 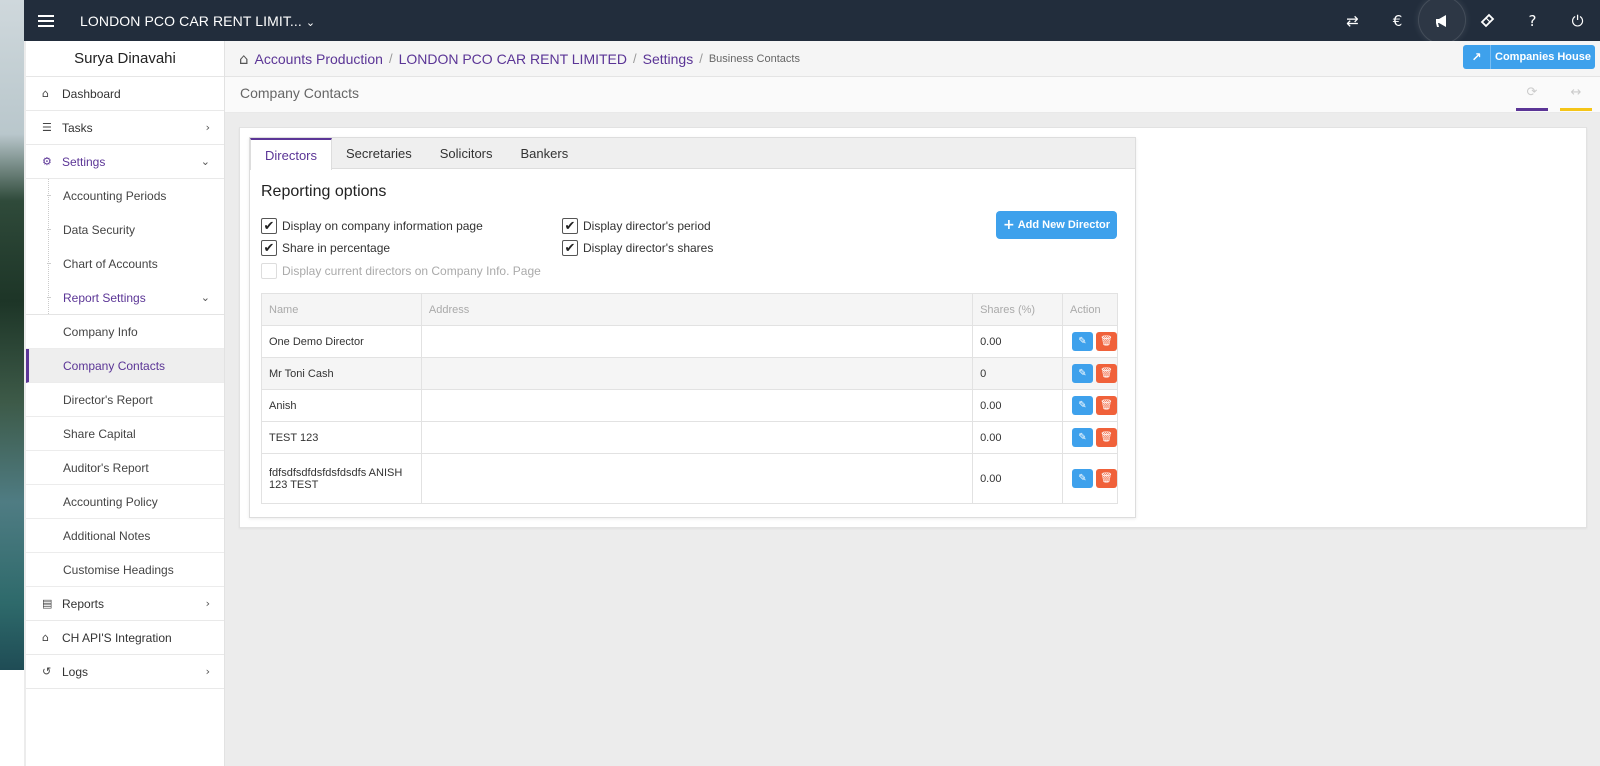 I want to click on sidebar-item-logs: ↺ Logs ›, so click(x=125, y=672).